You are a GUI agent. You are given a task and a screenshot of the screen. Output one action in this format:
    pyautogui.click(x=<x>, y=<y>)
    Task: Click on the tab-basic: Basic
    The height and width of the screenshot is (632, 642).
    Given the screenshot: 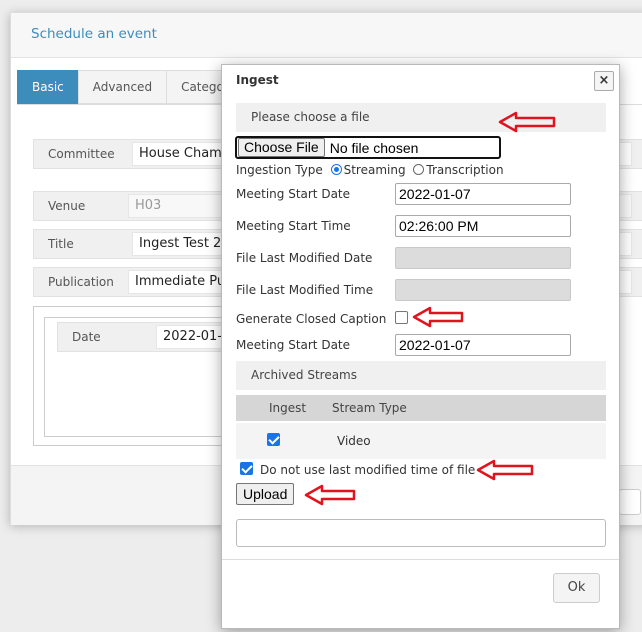 What is the action you would take?
    pyautogui.click(x=48, y=87)
    